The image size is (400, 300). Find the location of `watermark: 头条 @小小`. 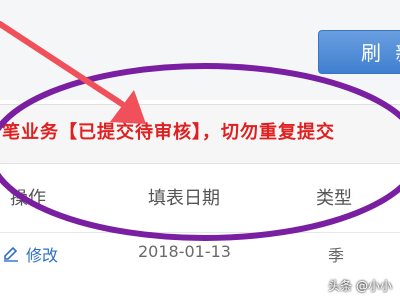

watermark: 头条 @小小 is located at coordinates (360, 286).